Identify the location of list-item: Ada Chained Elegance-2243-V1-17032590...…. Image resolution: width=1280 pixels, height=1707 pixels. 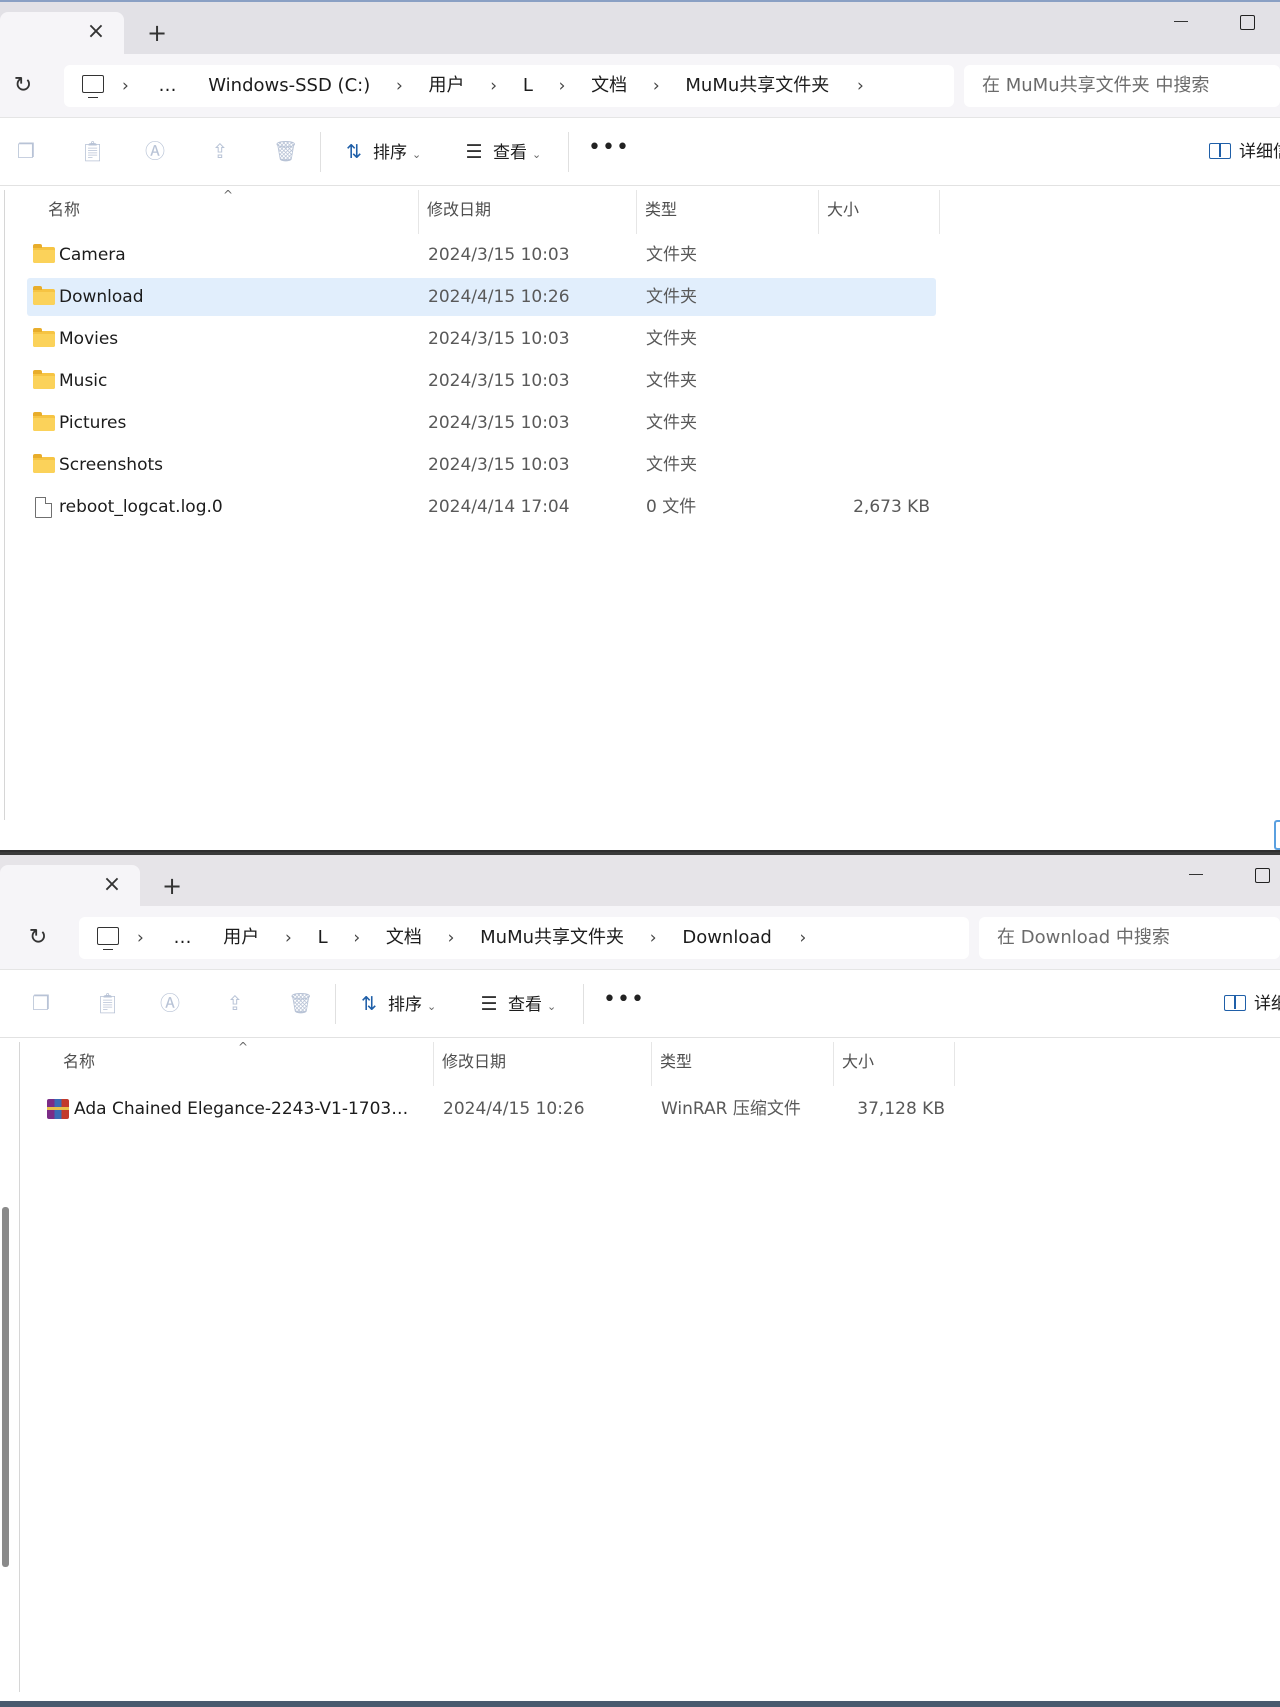
(496, 1109).